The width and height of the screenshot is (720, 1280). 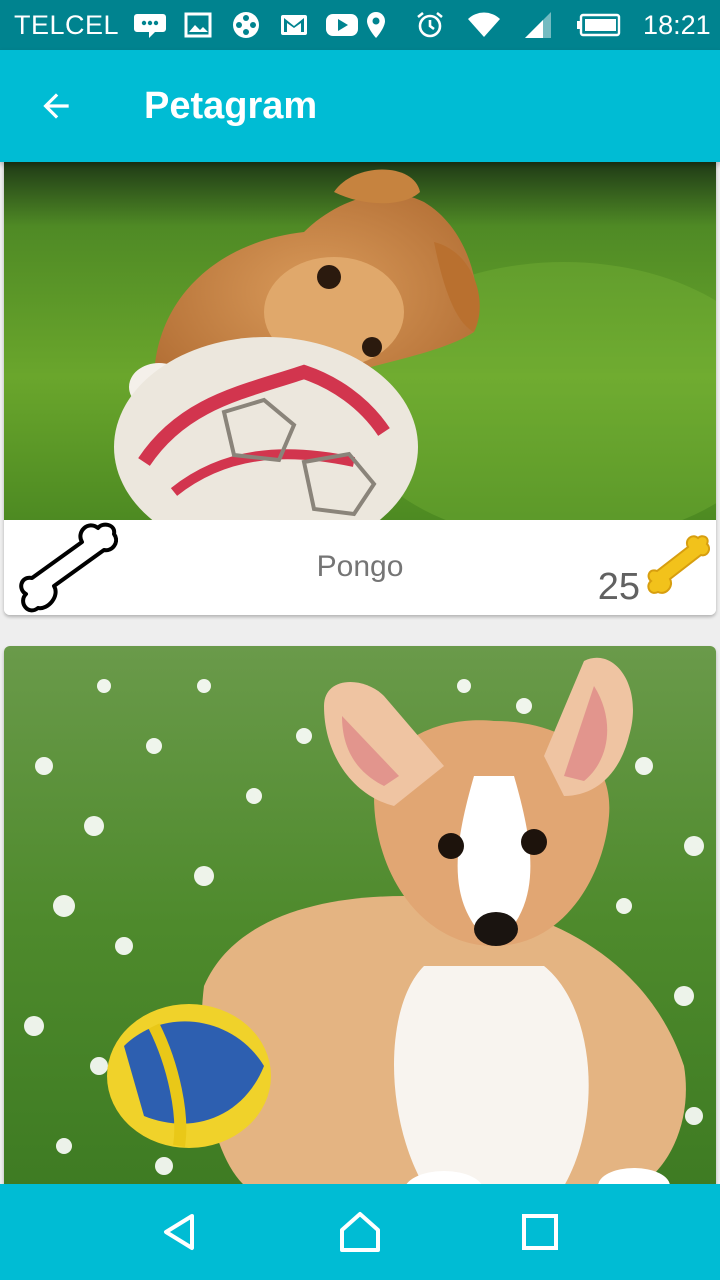 I want to click on app-title: Petagram, so click(x=231, y=105).